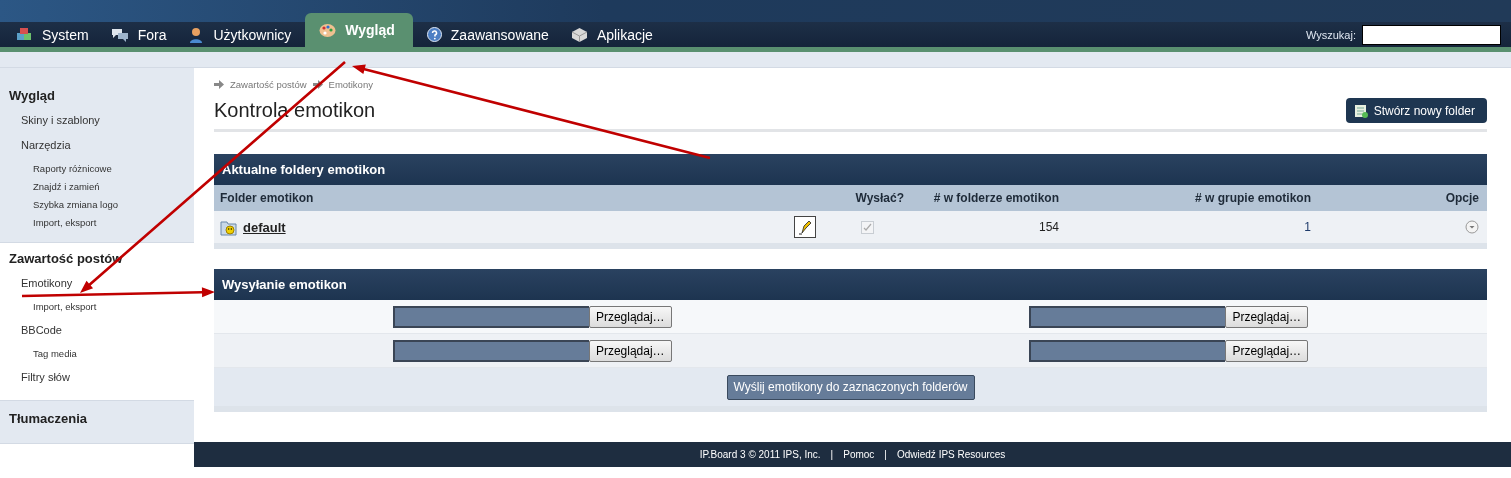 This screenshot has height=478, width=1511. I want to click on folder-link: default, so click(264, 227).